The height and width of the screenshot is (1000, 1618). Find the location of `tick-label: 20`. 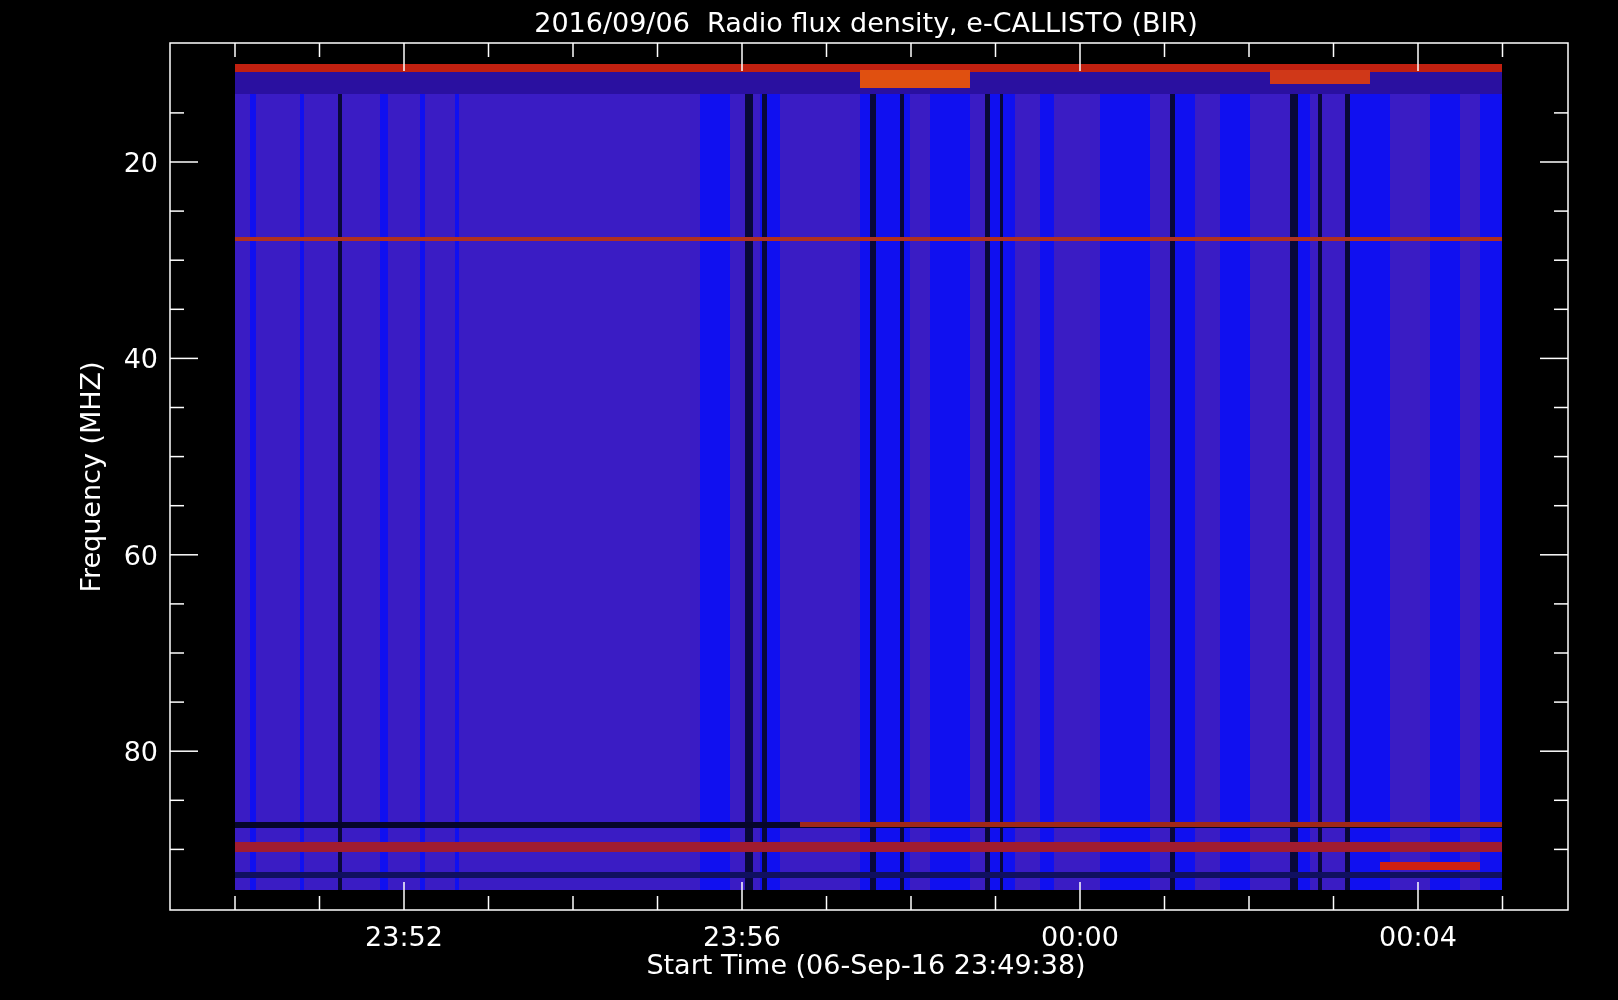

tick-label: 20 is located at coordinates (140, 162).